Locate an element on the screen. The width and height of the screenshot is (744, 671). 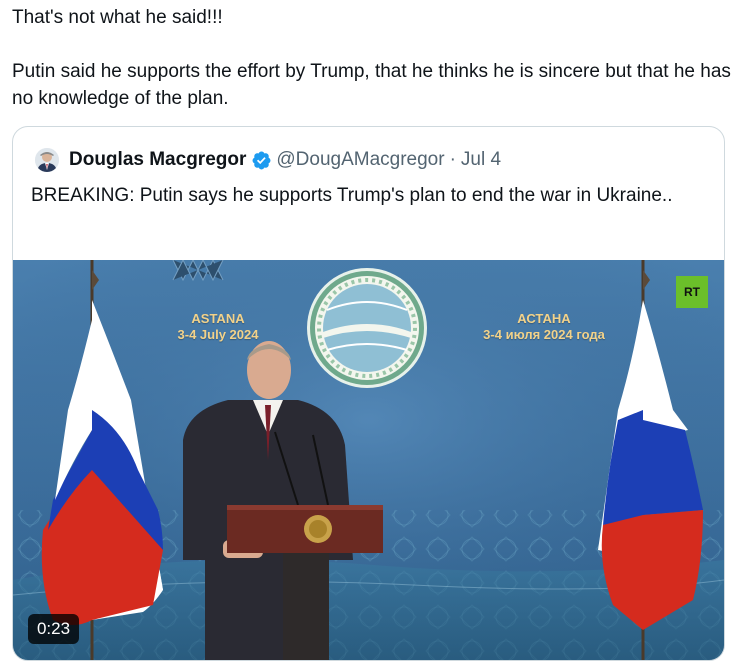
video-duration-badge: 0:23 is located at coordinates (53, 629).